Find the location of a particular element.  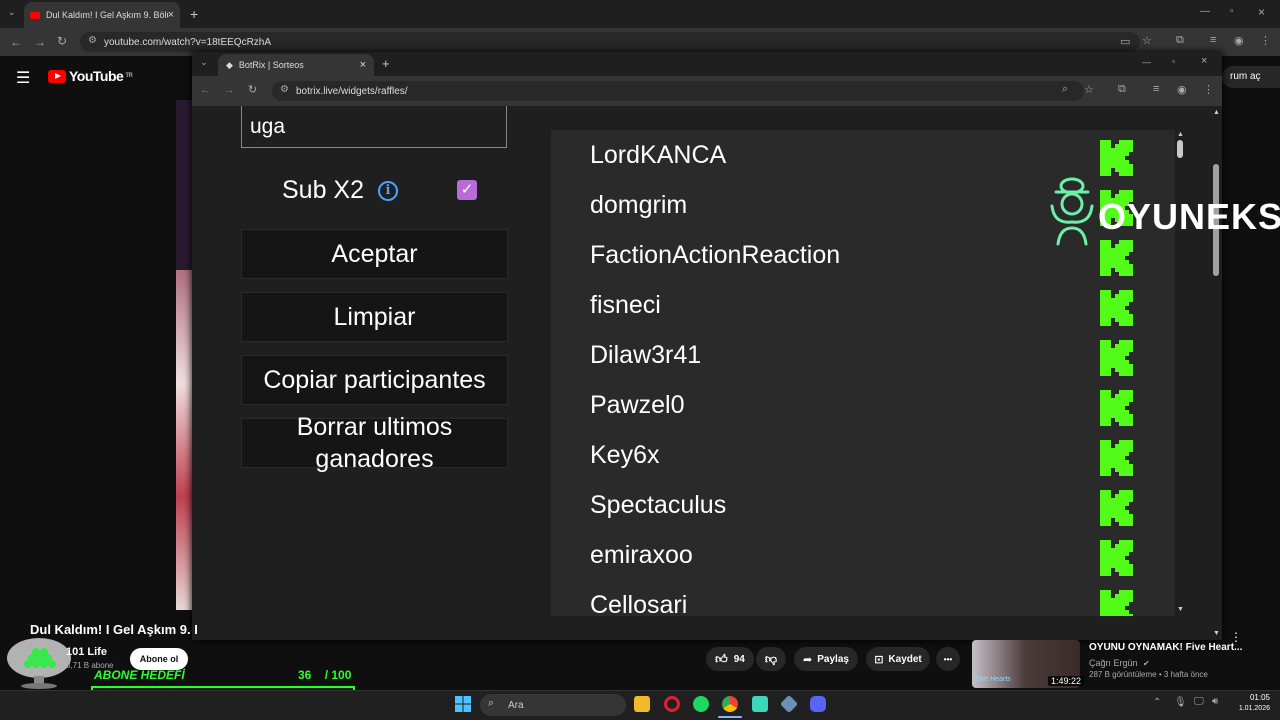

inner-minimize-icon: — is located at coordinates (1146, 62).